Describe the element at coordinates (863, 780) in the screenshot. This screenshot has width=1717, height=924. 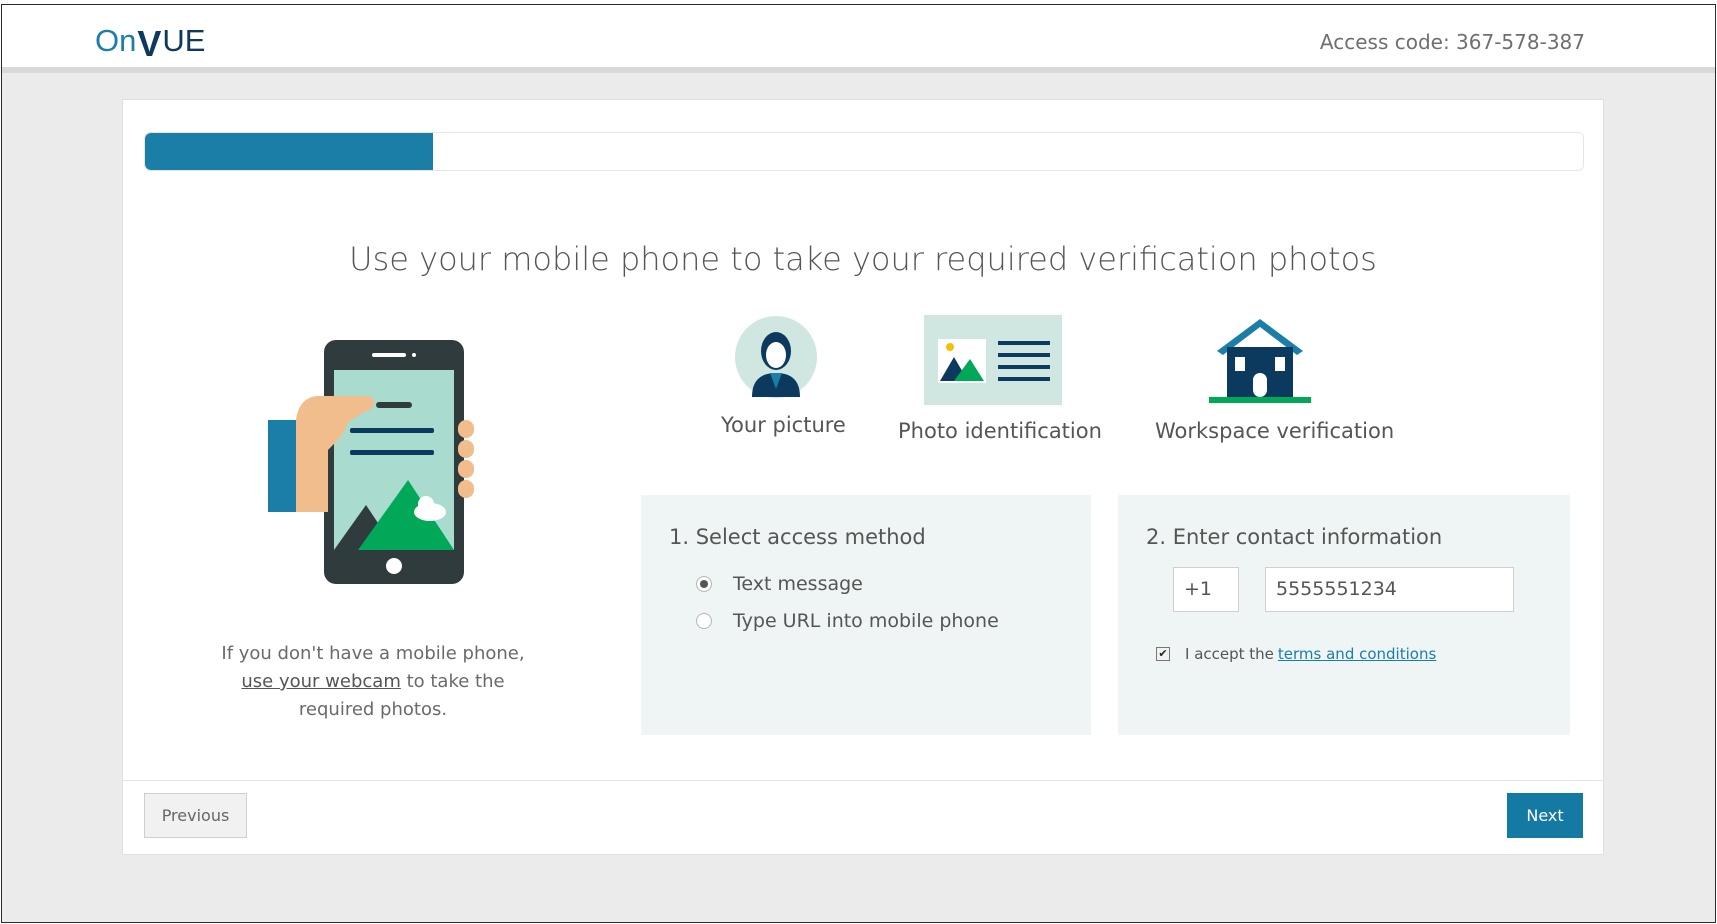
I see `footer-divider` at that location.